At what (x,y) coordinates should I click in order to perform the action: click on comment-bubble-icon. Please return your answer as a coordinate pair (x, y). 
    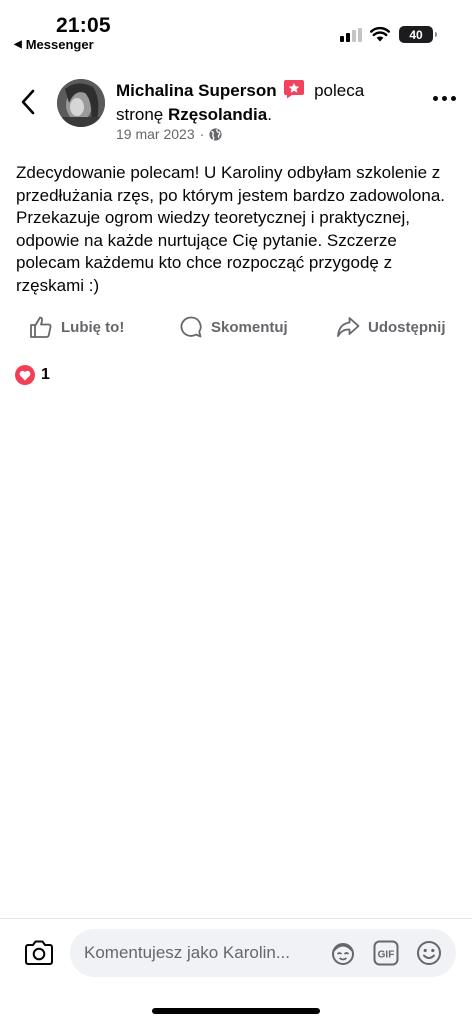
    Looking at the image, I should click on (191, 327).